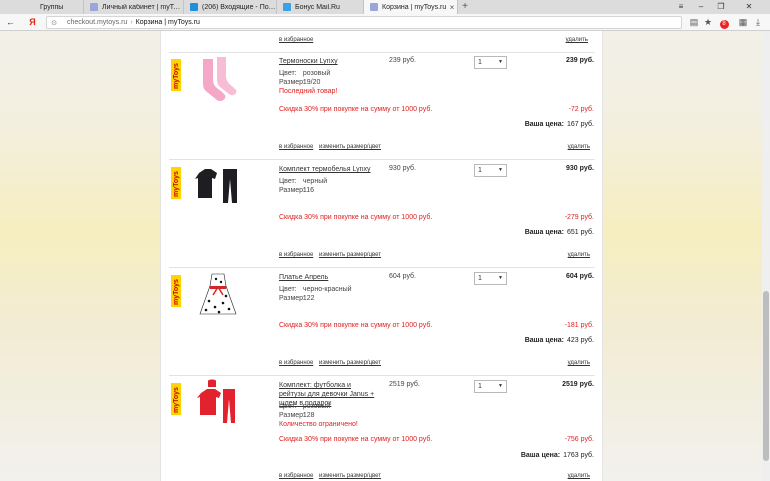 This screenshot has width=770, height=481. What do you see at coordinates (308, 91) in the screenshot?
I see `item-alert: Последний товар!` at bounding box center [308, 91].